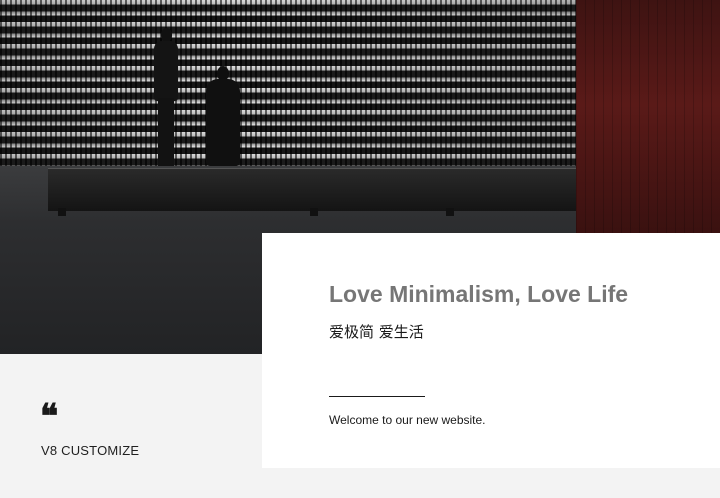 The image size is (720, 498). I want to click on gallery-bench, so click(312, 189).